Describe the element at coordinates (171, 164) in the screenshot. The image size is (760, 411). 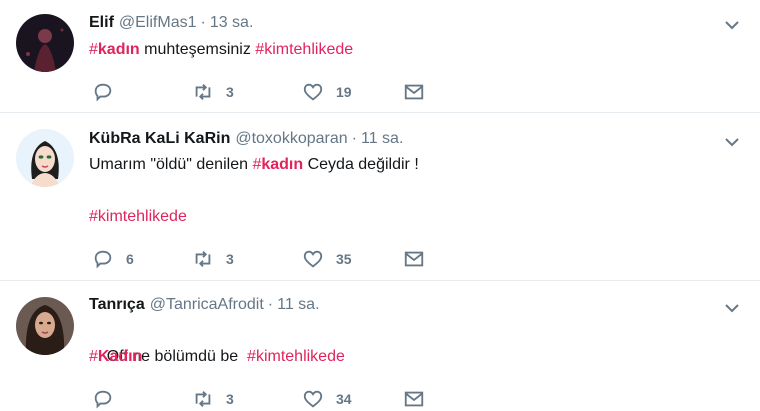
I see `tweet-text-segment: Umarım "öldü" denilen` at that location.